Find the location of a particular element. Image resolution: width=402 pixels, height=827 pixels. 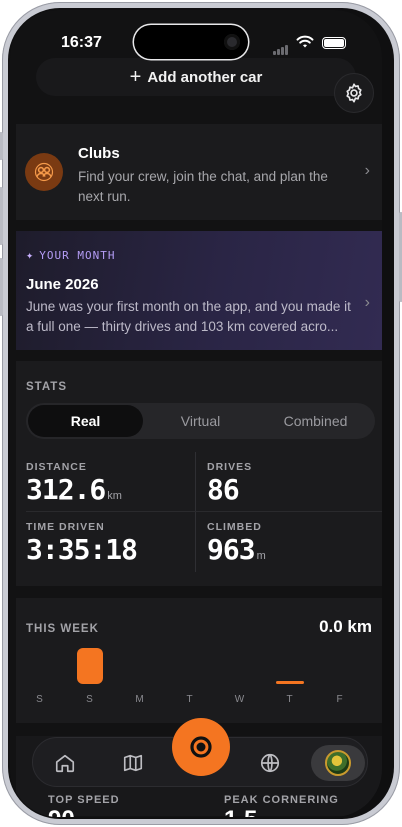

globe-icon is located at coordinates (270, 763).